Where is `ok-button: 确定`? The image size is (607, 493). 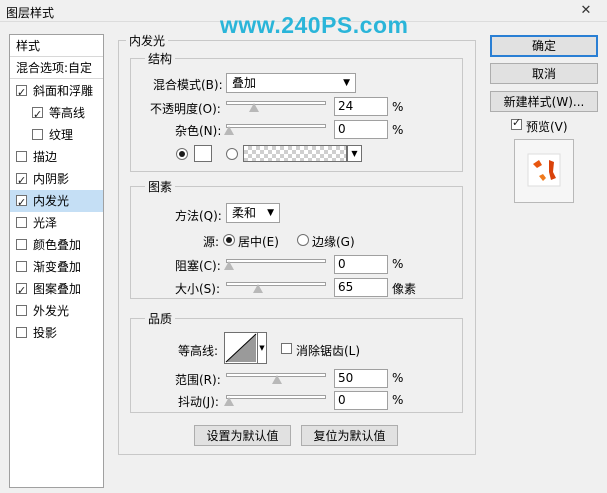 ok-button: 确定 is located at coordinates (544, 46).